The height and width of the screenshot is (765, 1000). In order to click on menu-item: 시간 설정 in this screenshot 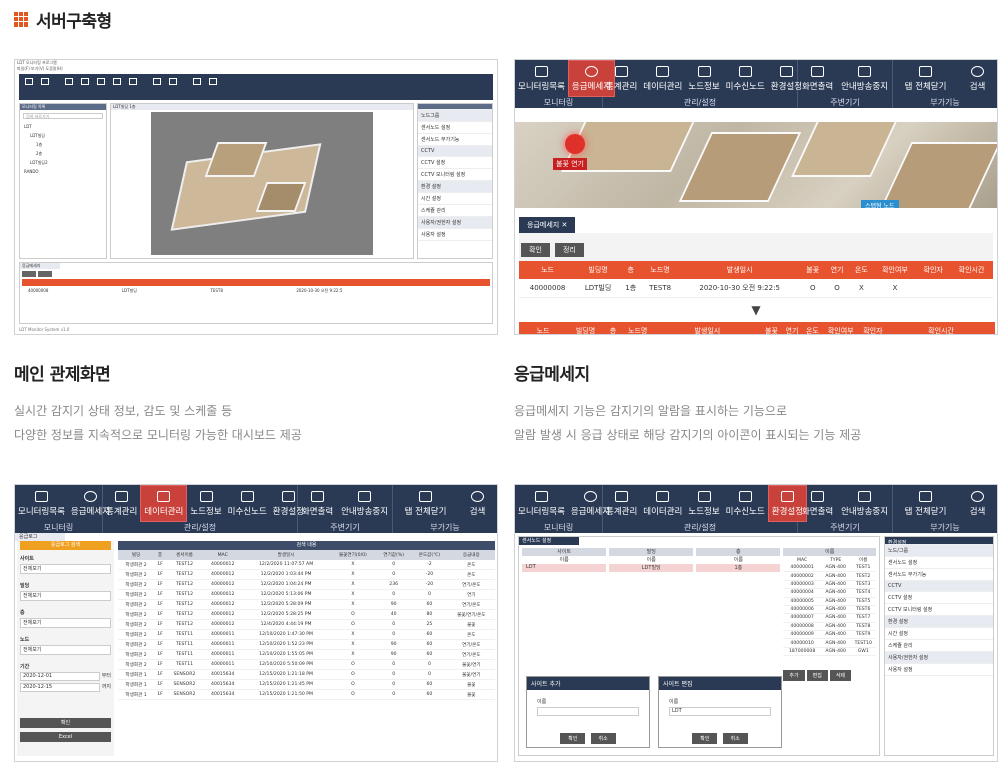, I will do `click(939, 634)`.